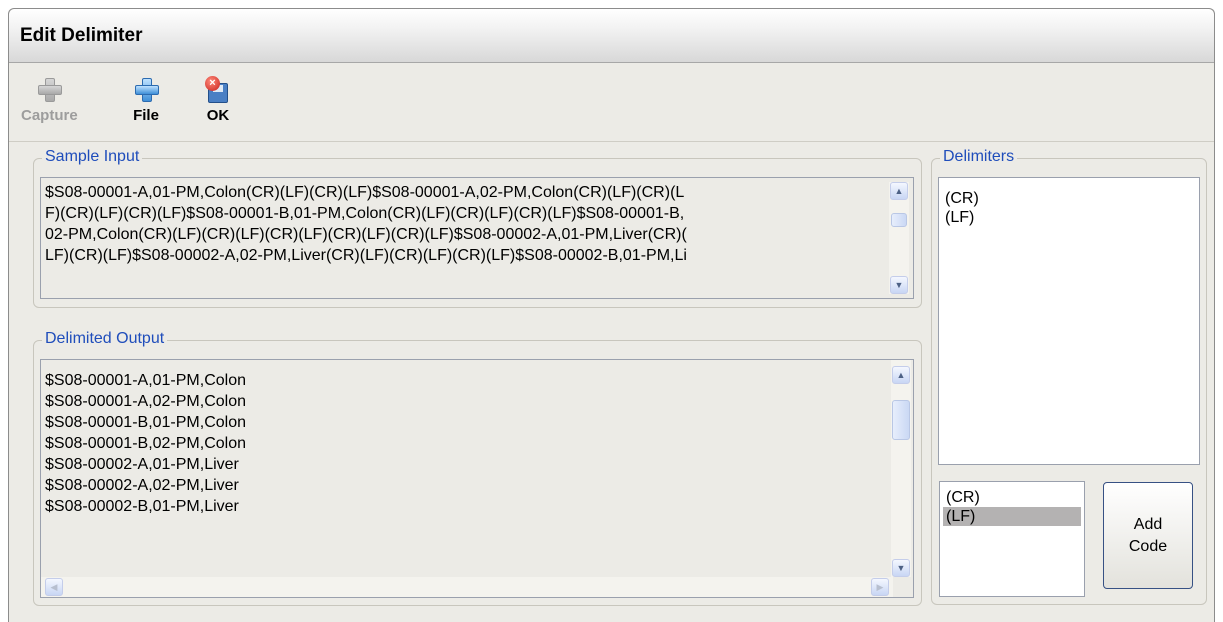 The image size is (1223, 622). I want to click on add-code-line2: Code, so click(1148, 546).